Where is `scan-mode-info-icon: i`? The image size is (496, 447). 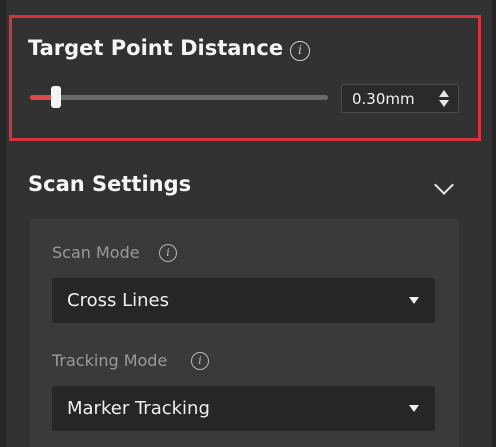 scan-mode-info-icon: i is located at coordinates (168, 253).